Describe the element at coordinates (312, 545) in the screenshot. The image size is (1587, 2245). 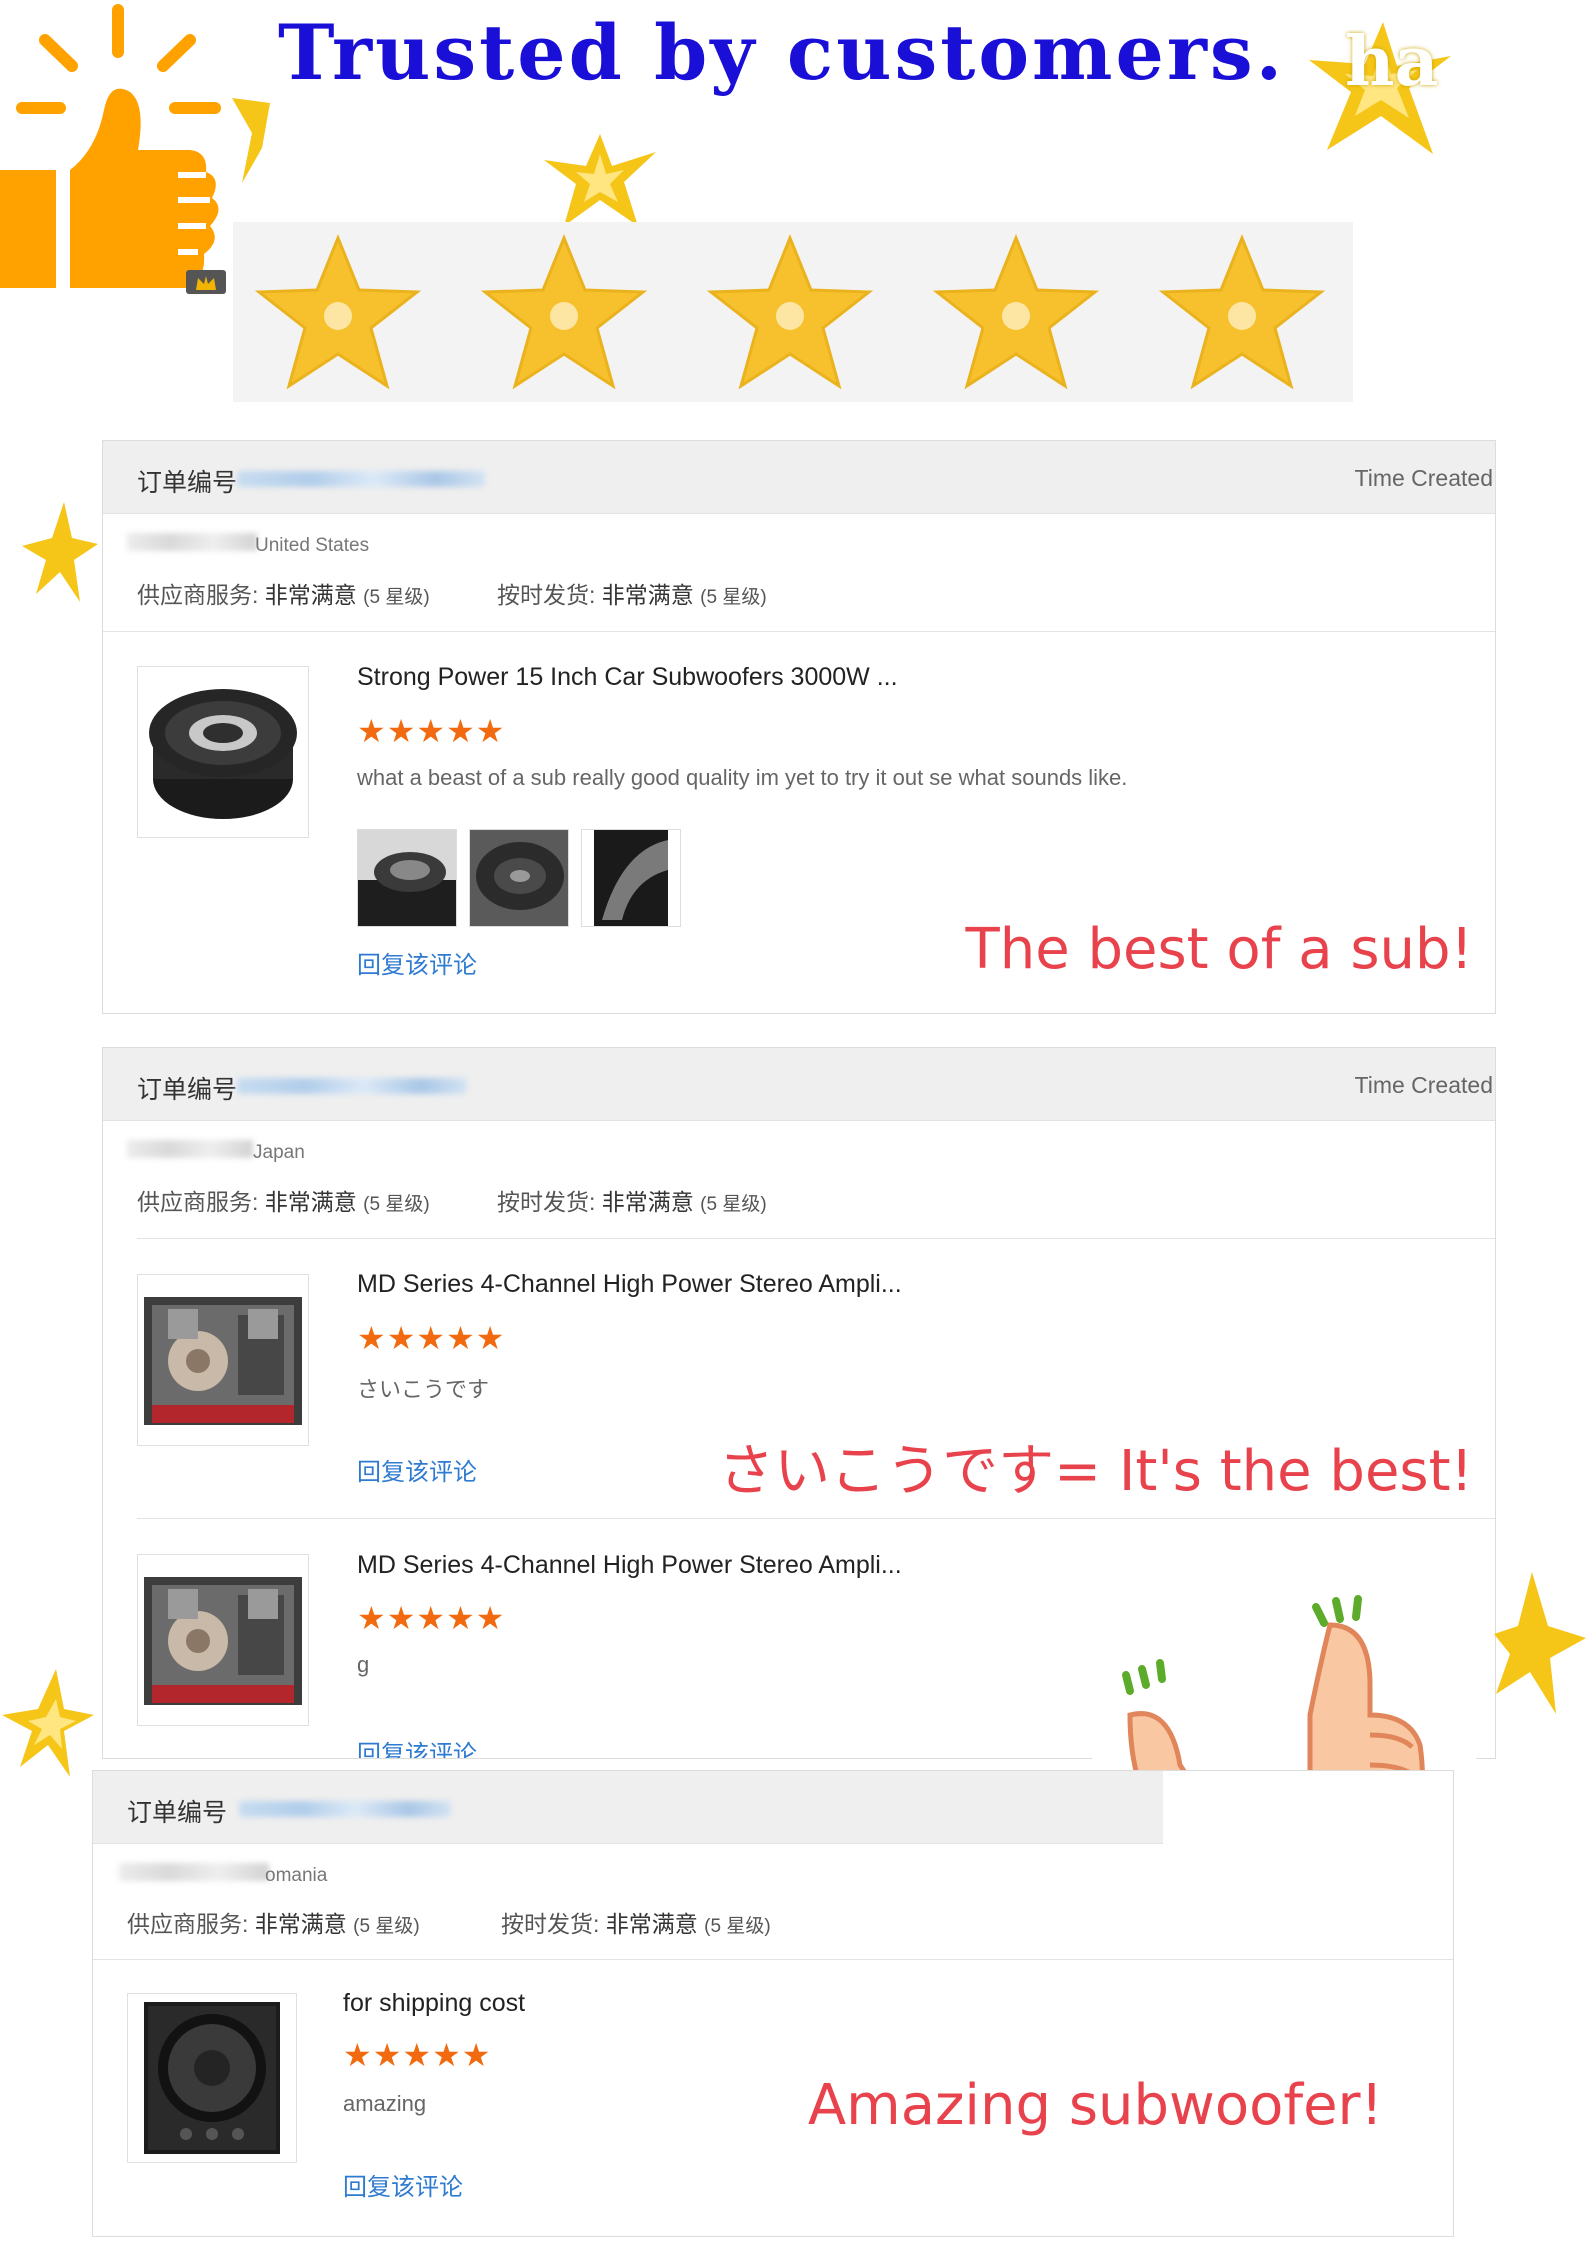
I see `buyer-country: United States` at that location.